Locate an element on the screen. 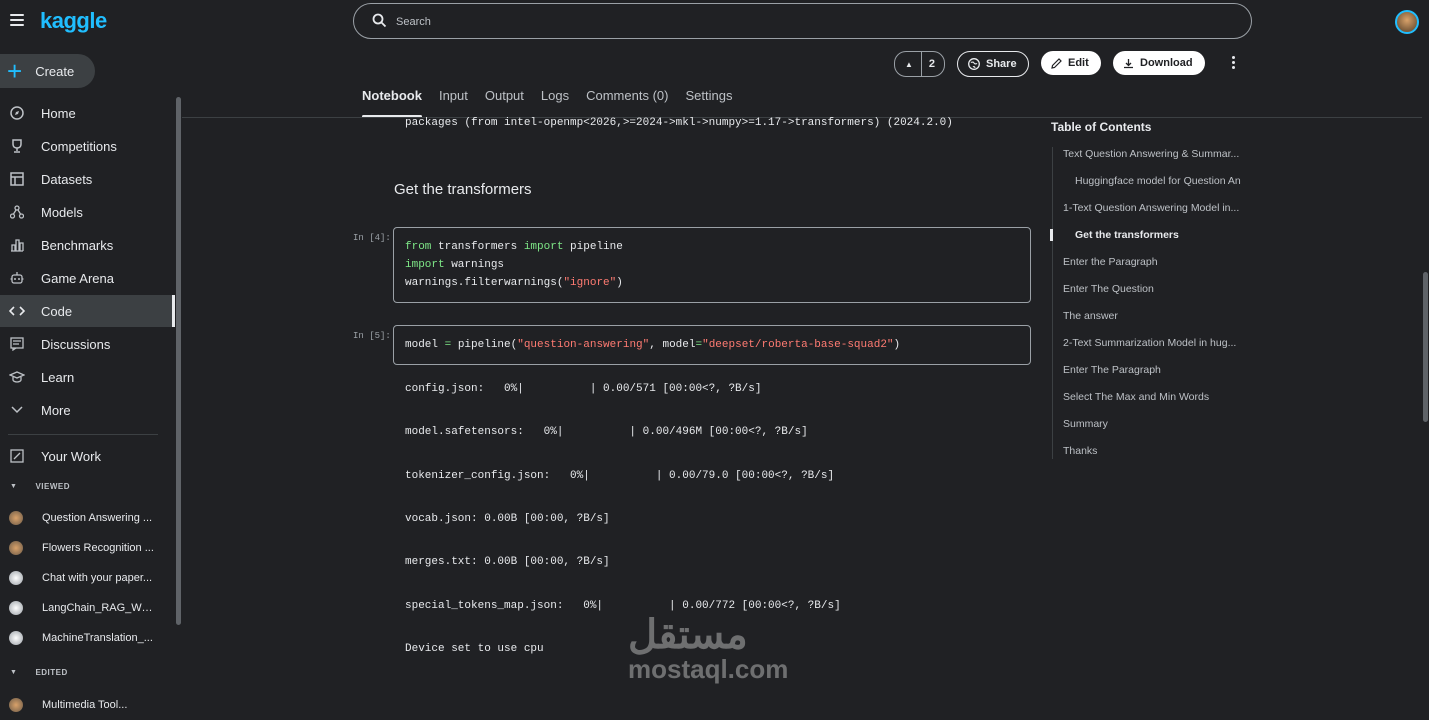 The image size is (1429, 720). compass-icon is located at coordinates (17, 113).